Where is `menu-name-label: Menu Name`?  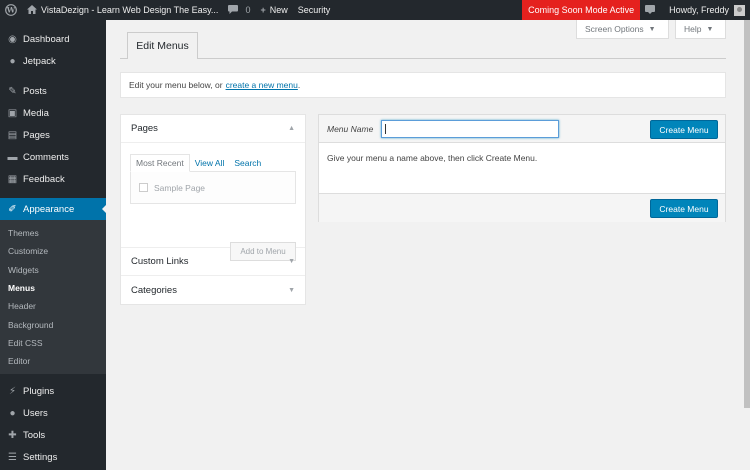
menu-name-label: Menu Name is located at coordinates (350, 129).